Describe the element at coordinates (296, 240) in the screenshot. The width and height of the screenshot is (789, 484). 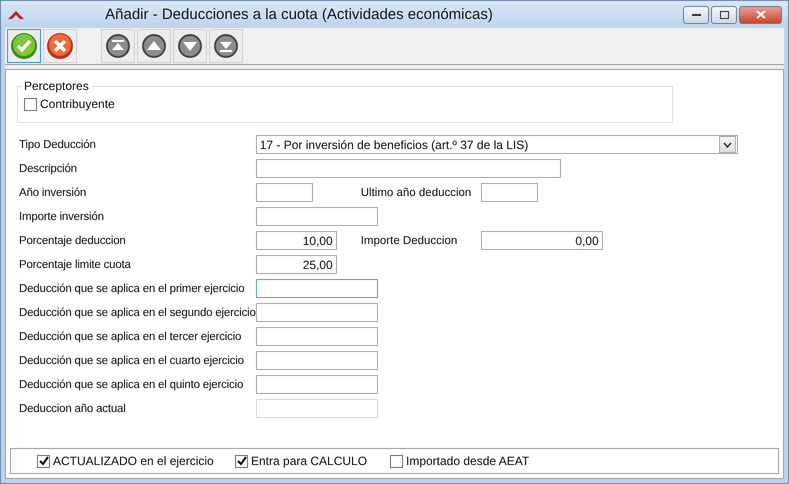
I see `input-field: 10,00` at that location.